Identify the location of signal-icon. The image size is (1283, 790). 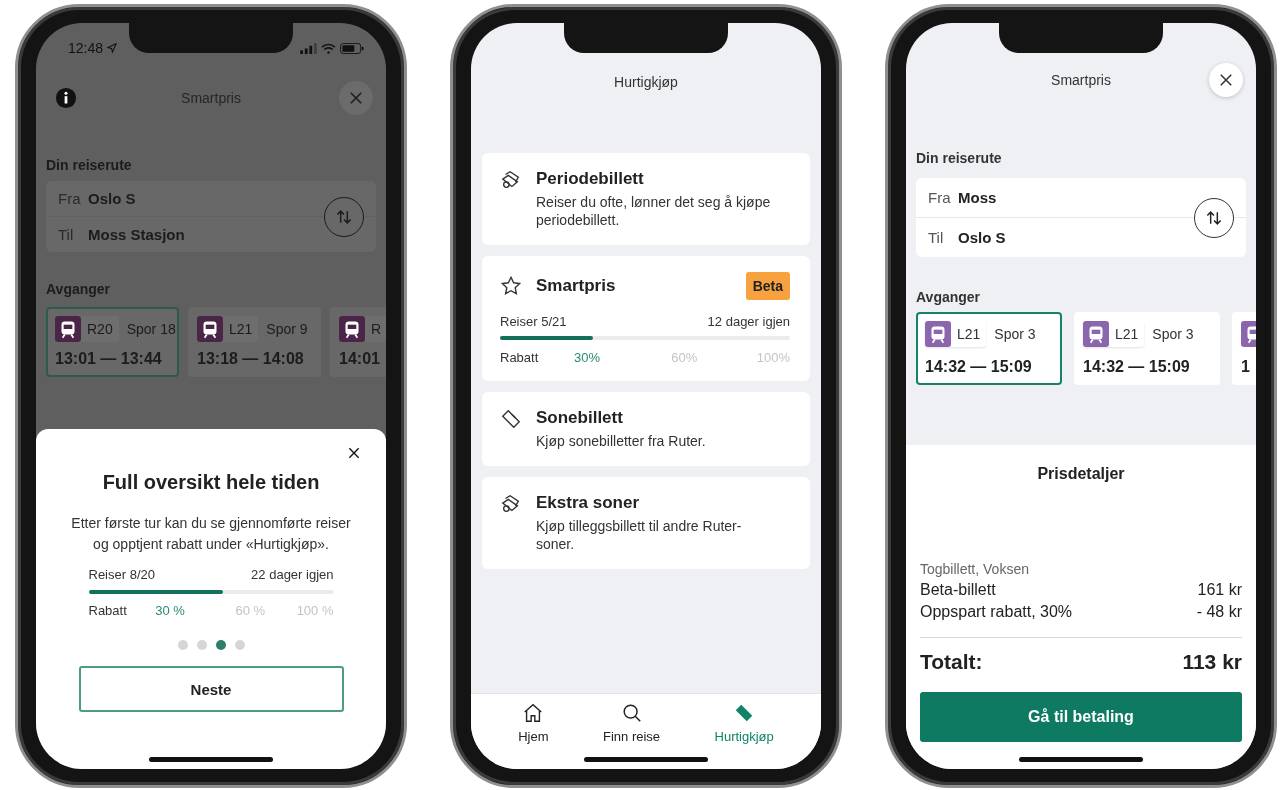
(308, 48).